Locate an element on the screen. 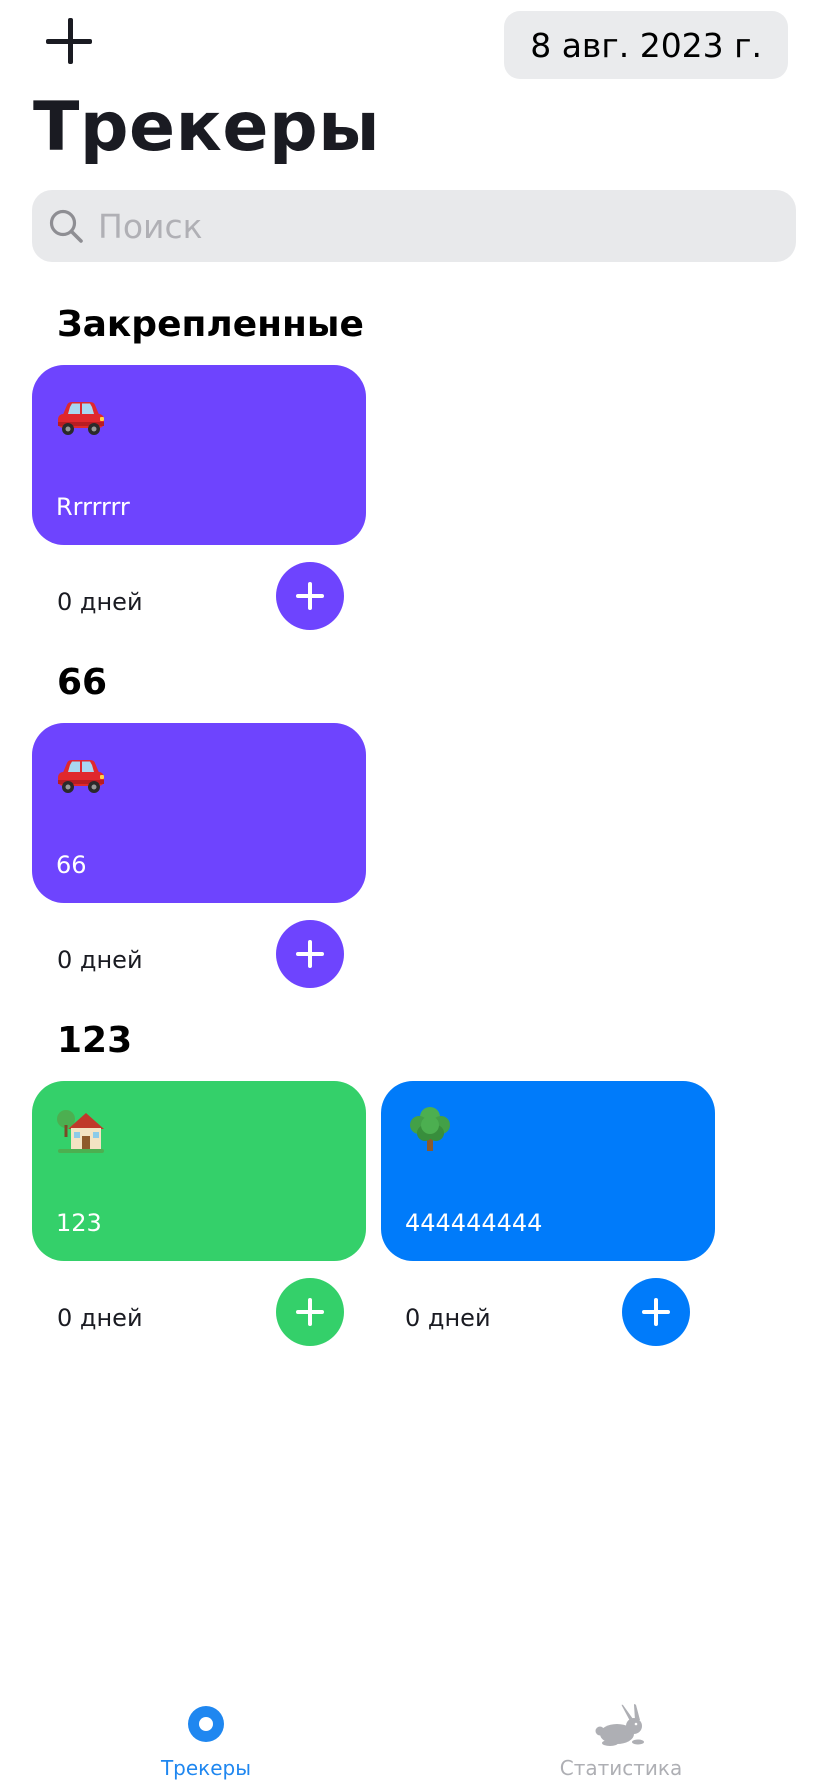 The width and height of the screenshot is (828, 1792). tracker-name: 123 is located at coordinates (79, 1223).